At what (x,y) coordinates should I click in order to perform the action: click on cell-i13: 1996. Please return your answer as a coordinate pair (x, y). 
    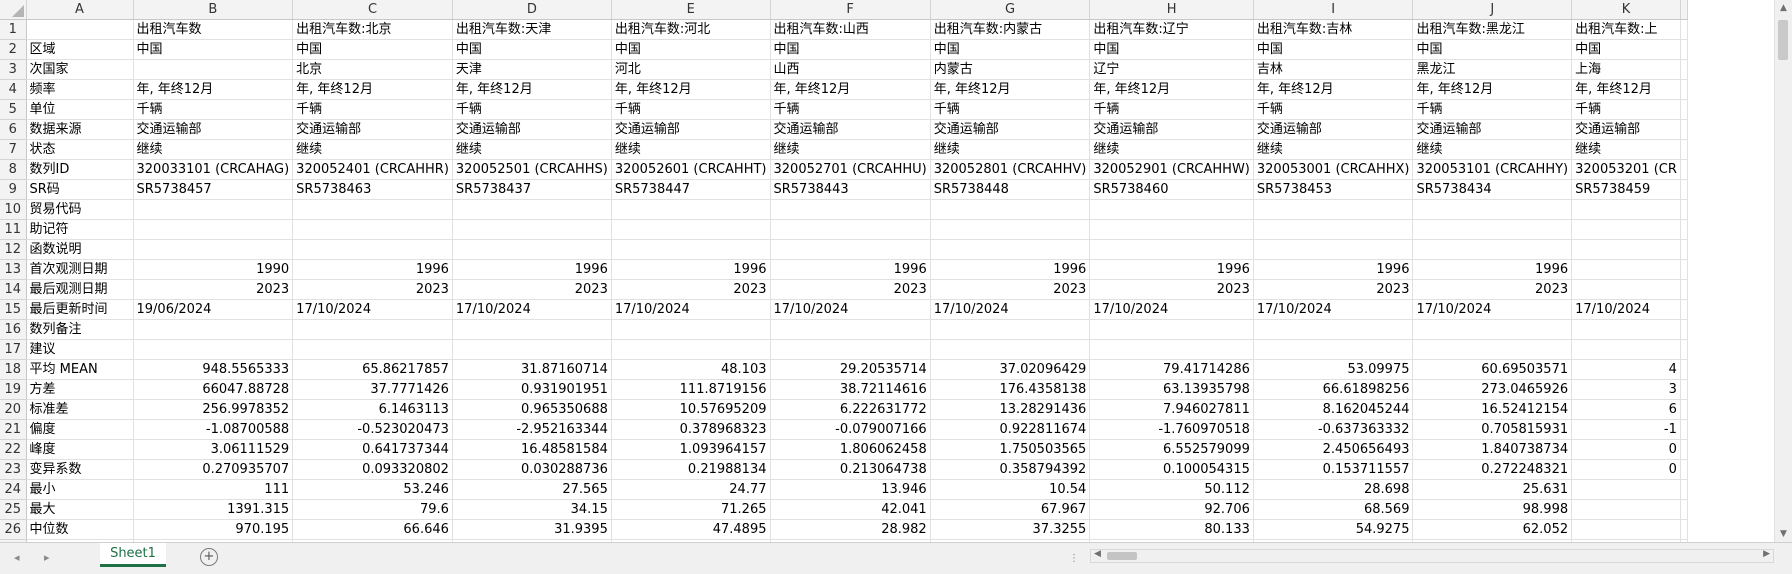
    Looking at the image, I should click on (1333, 269).